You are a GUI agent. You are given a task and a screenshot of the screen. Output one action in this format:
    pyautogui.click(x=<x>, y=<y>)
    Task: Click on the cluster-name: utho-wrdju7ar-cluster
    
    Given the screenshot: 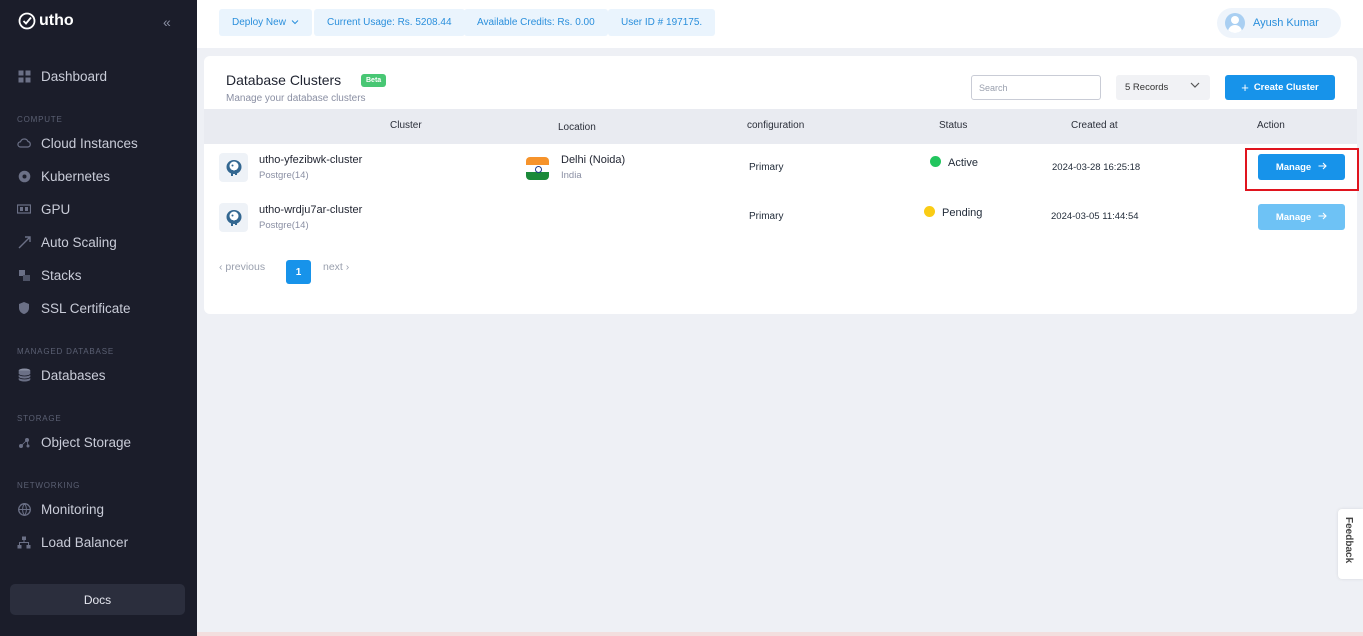 What is the action you would take?
    pyautogui.click(x=310, y=210)
    